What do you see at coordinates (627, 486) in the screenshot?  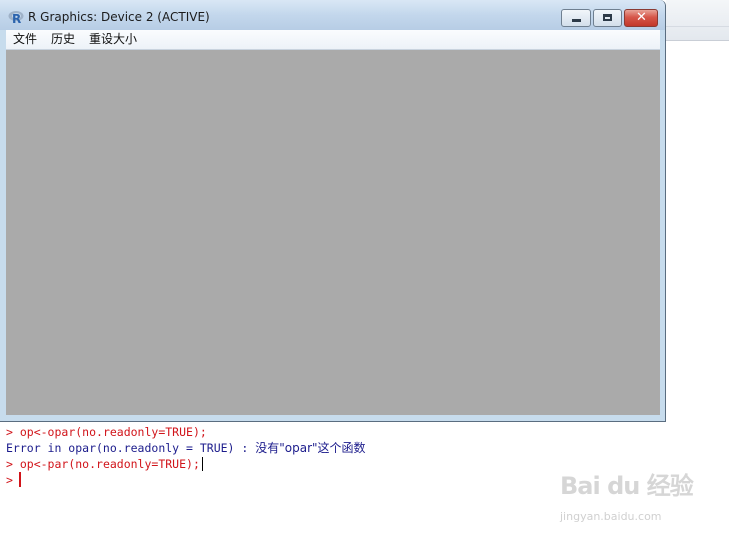 I see `watermark-logo: Bai du 经验` at bounding box center [627, 486].